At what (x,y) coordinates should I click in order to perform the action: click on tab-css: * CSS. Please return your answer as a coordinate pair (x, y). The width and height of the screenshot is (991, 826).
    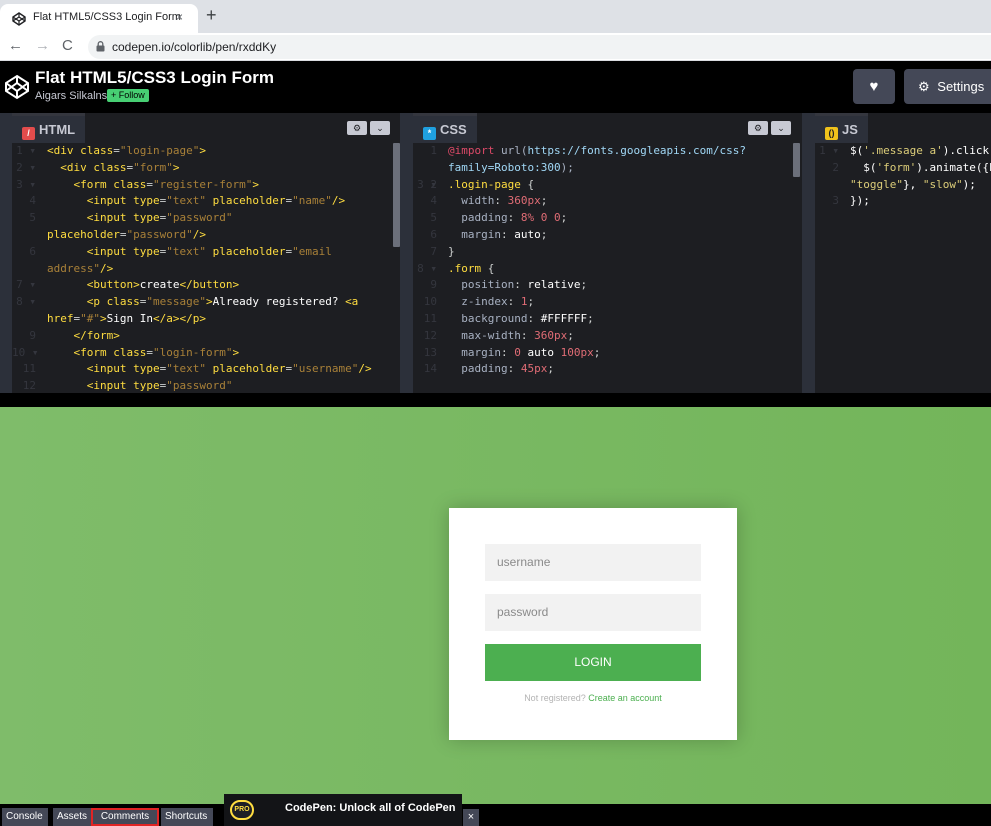
    Looking at the image, I should click on (445, 128).